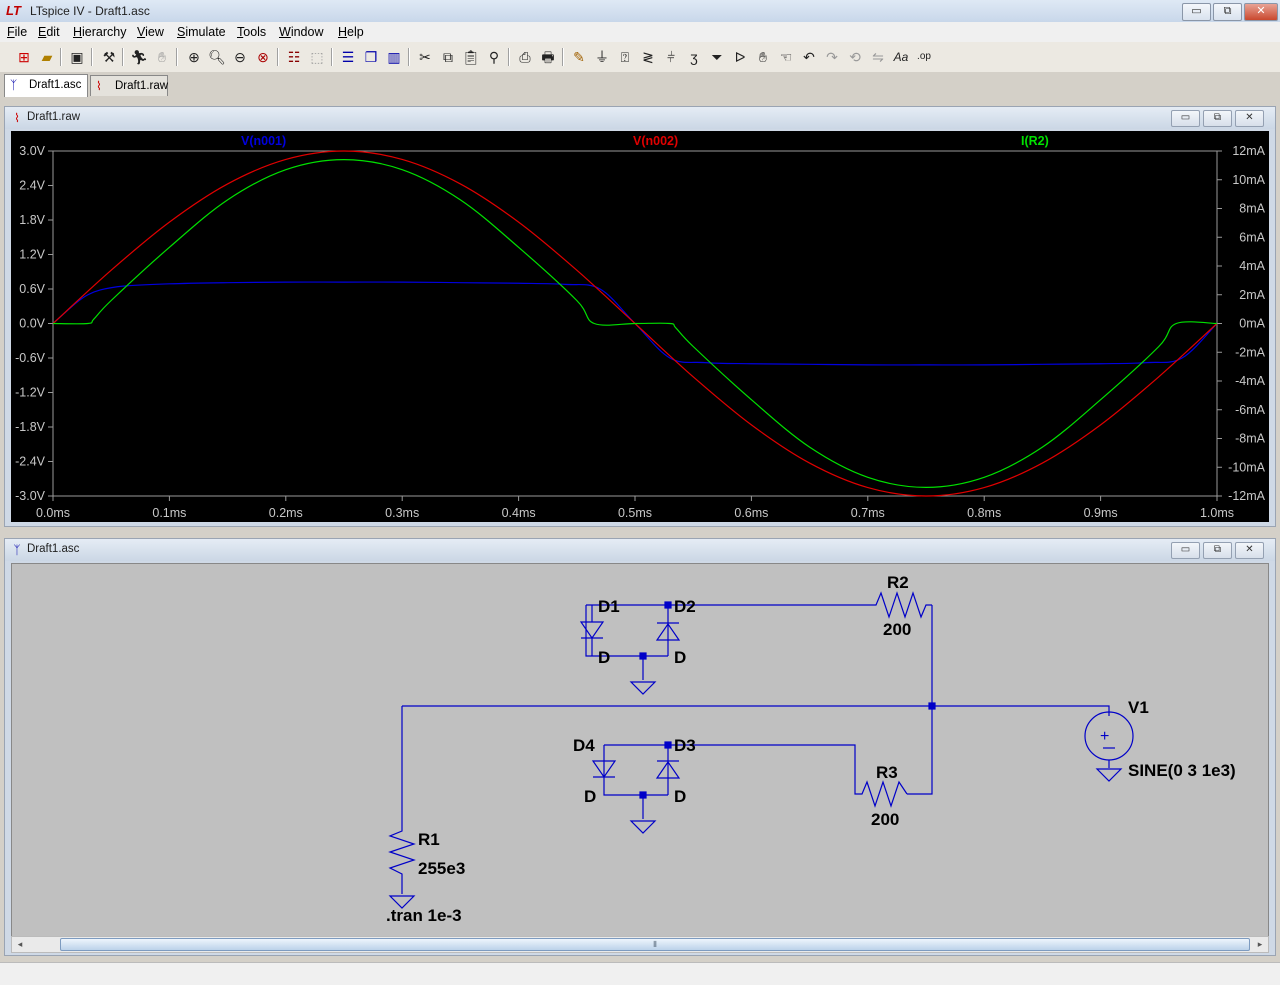 The image size is (1280, 985). I want to click on horizontal-scrollbar: ◂ ⦀ ▸, so click(640, 944).